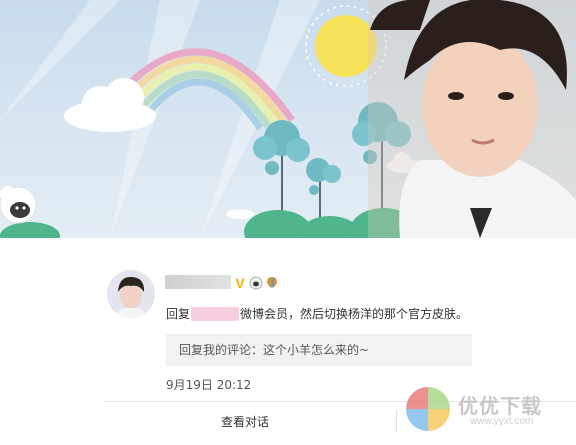 The image size is (576, 445). Describe the element at coordinates (396, 421) in the screenshot. I see `action-separator` at that location.